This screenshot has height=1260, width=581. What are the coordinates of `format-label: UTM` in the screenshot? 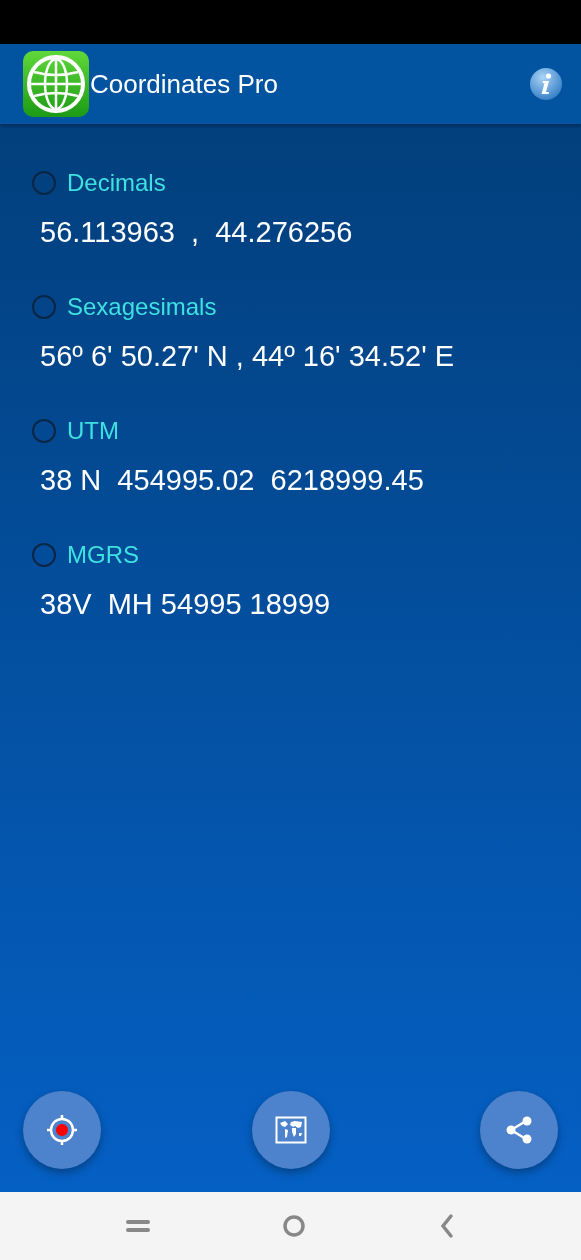 It's located at (93, 431).